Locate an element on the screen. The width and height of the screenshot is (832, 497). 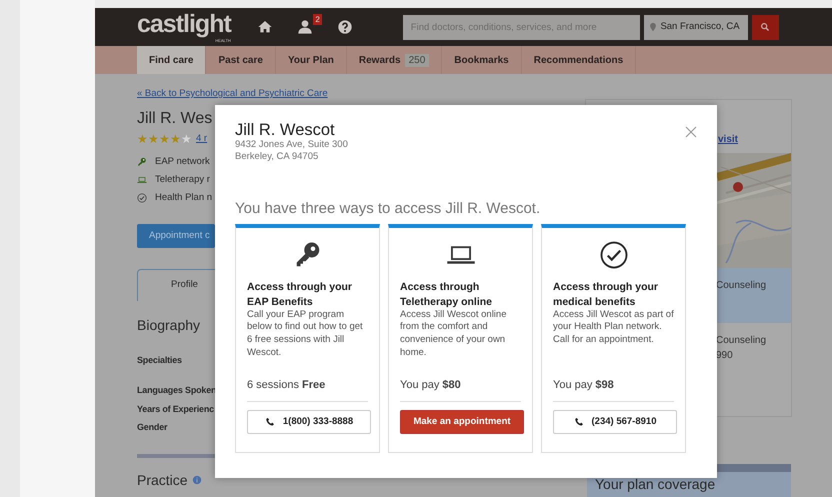
key-icon is located at coordinates (142, 161).